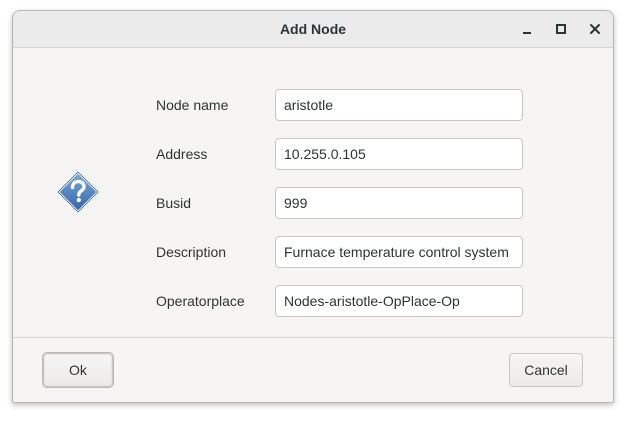  Describe the element at coordinates (174, 203) in the screenshot. I see `busid-label: Busid` at that location.